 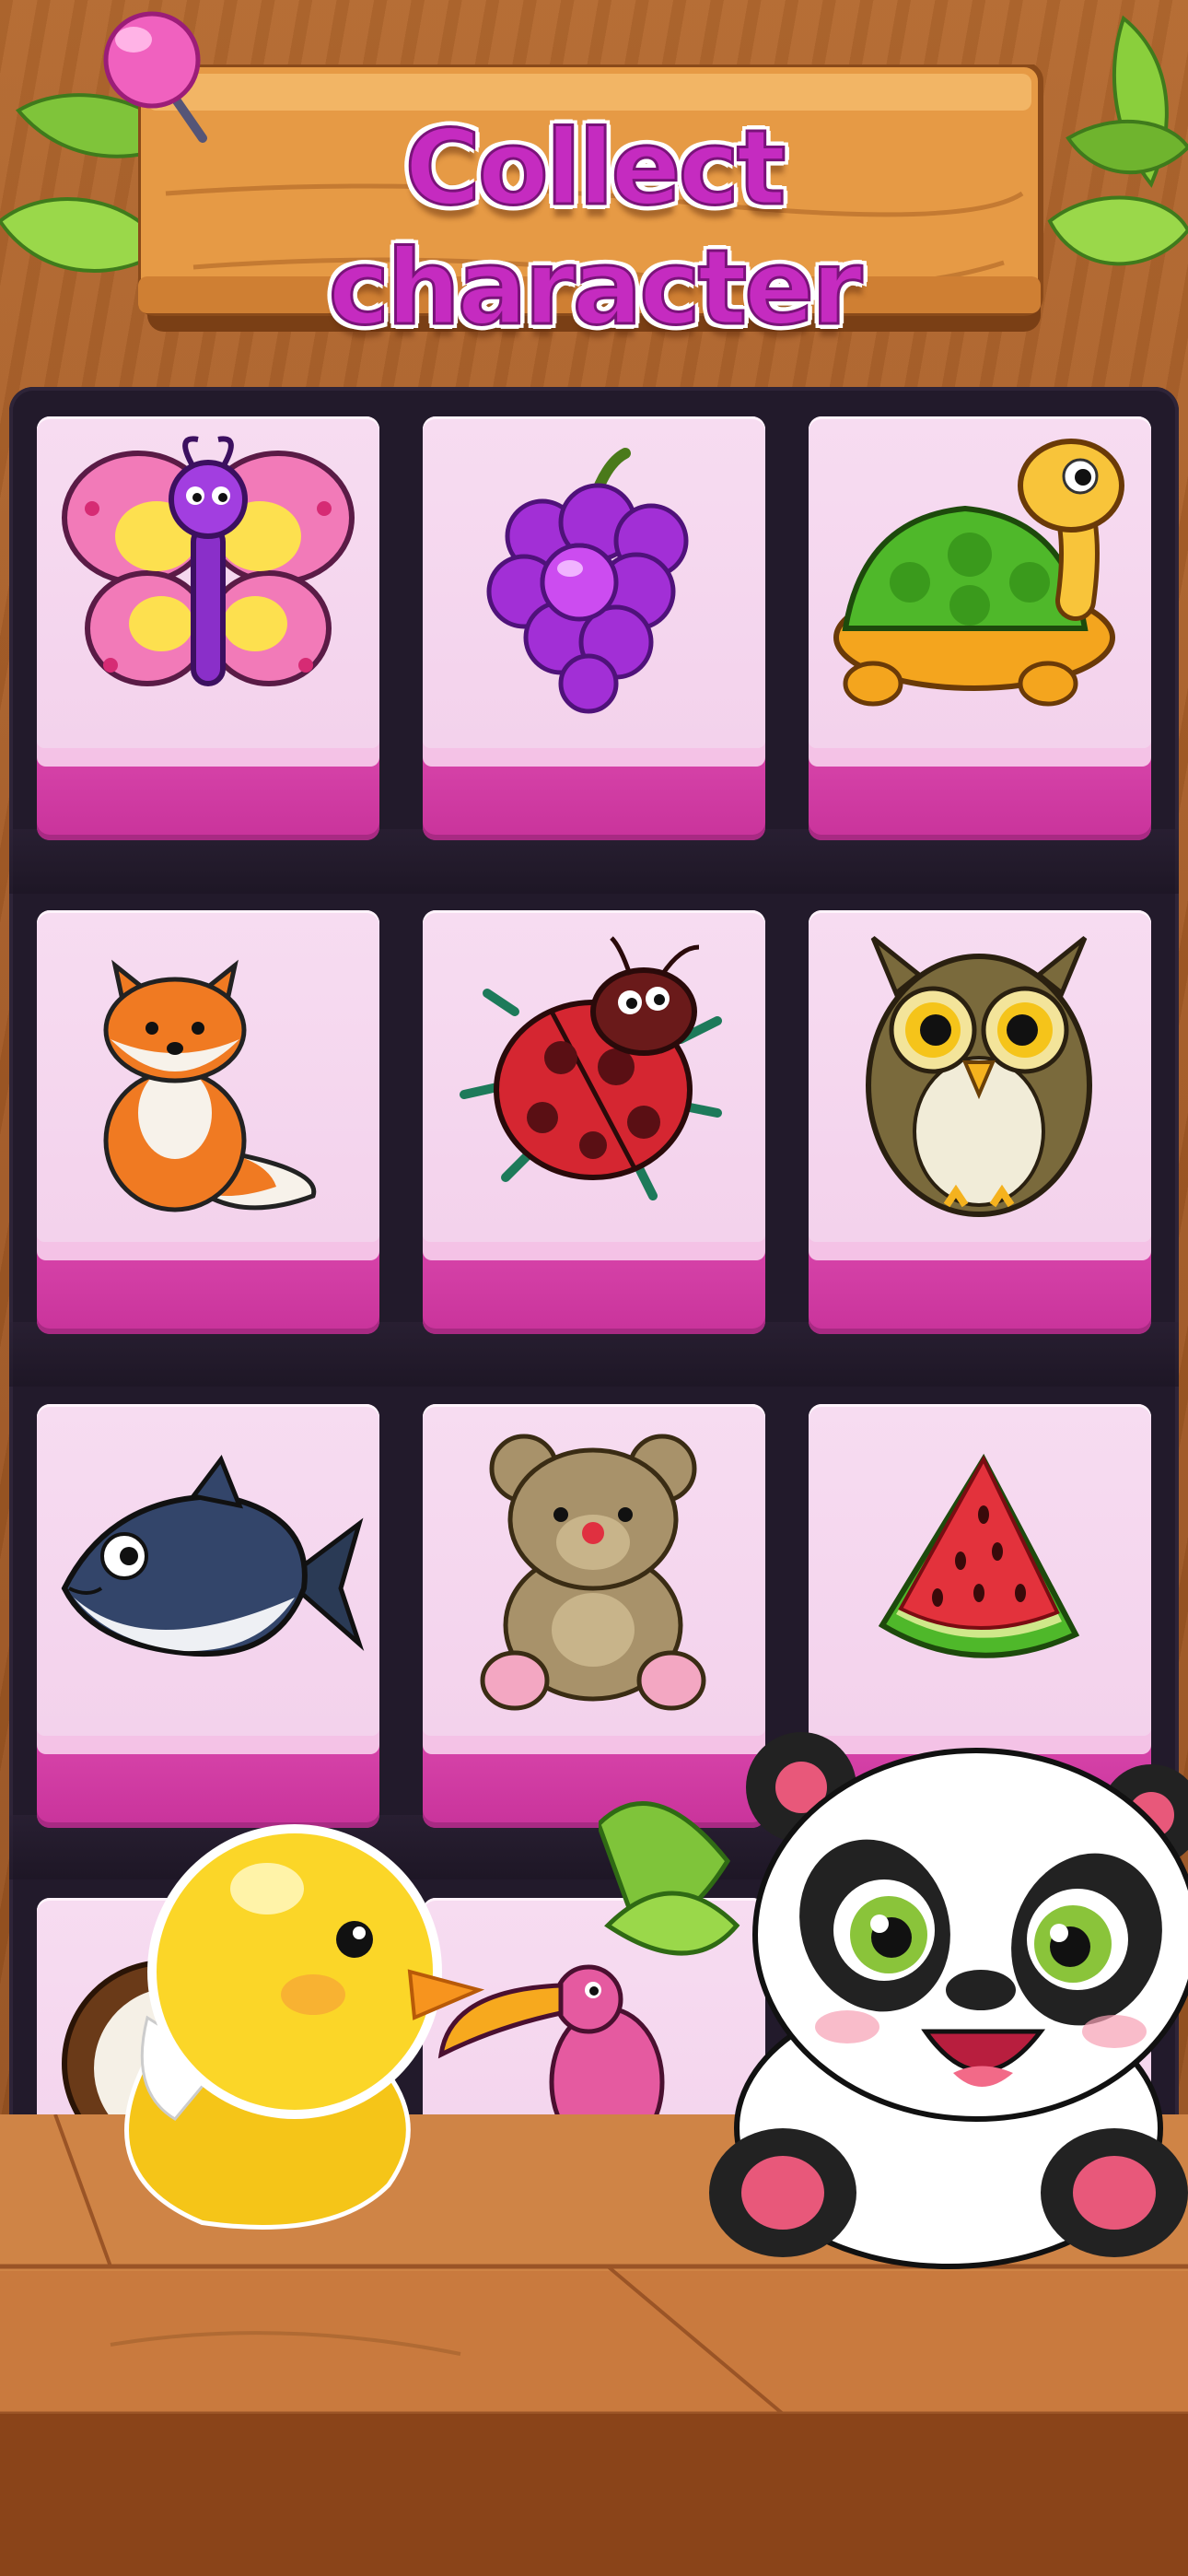 What do you see at coordinates (593, 1572) in the screenshot?
I see `teddy-bear-icon` at bounding box center [593, 1572].